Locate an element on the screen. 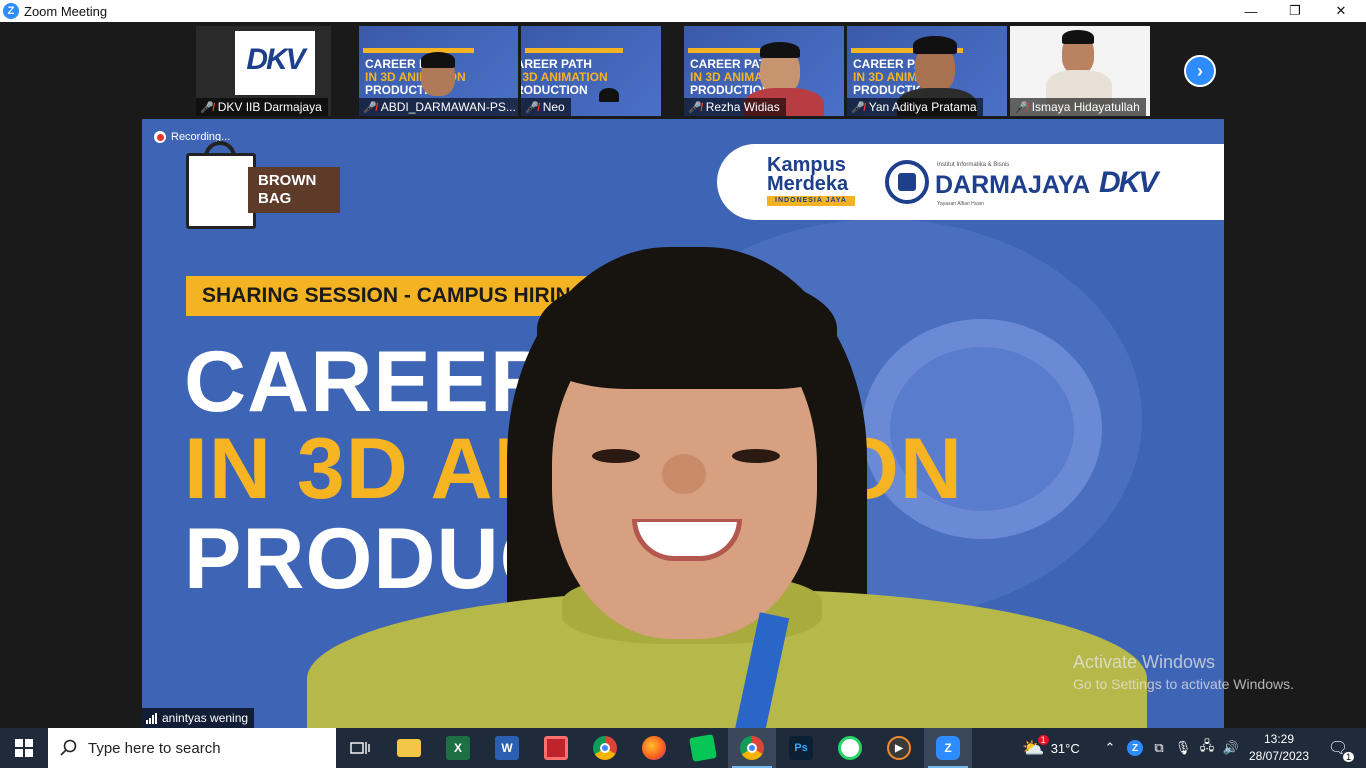  weather-cloud-icon: ⛅ 1 is located at coordinates (1035, 746).